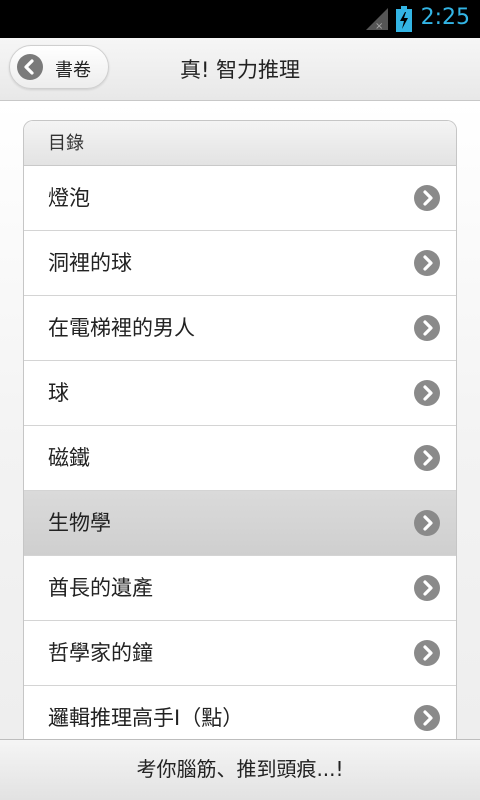 This screenshot has width=480, height=800. Describe the element at coordinates (58, 393) in the screenshot. I see `list-item-label: 球` at that location.